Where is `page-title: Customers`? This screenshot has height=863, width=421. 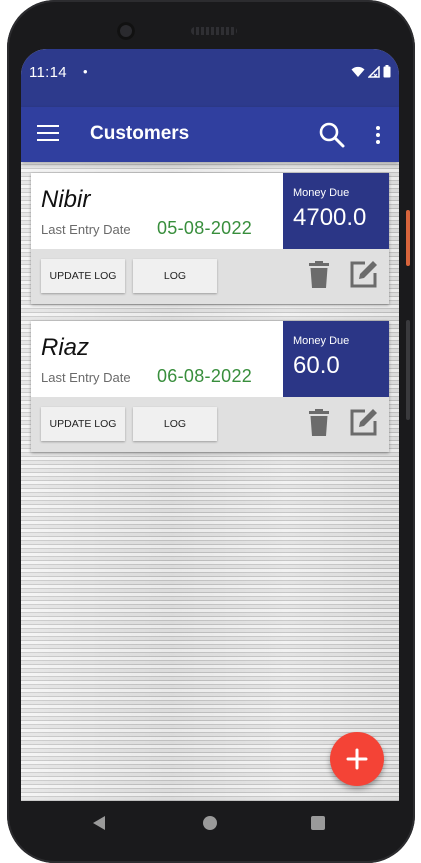
page-title: Customers is located at coordinates (140, 133).